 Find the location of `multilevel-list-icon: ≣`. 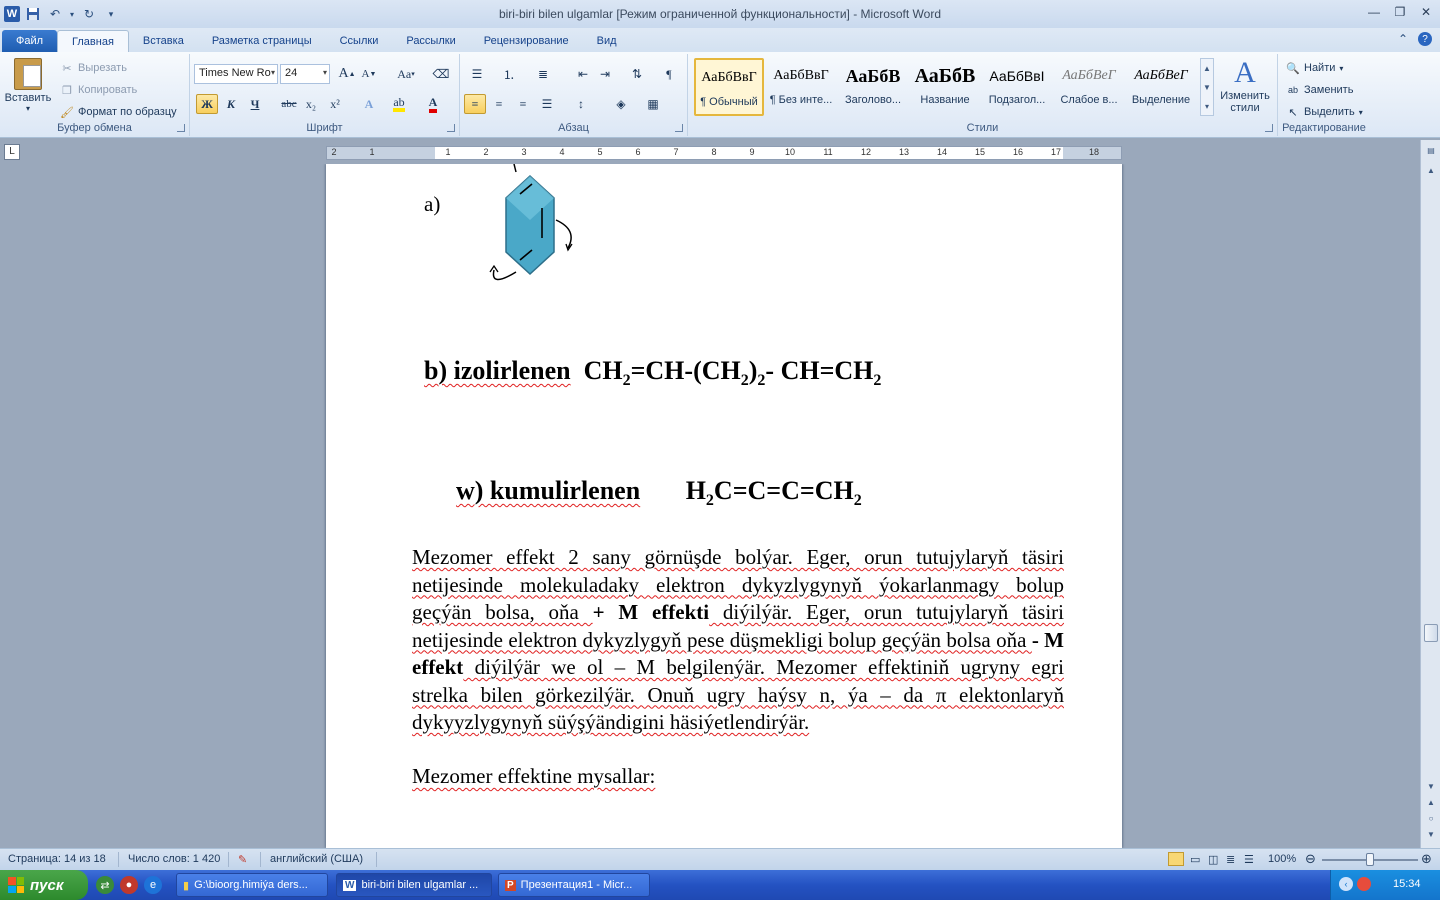

multilevel-list-icon: ≣ is located at coordinates (543, 74).